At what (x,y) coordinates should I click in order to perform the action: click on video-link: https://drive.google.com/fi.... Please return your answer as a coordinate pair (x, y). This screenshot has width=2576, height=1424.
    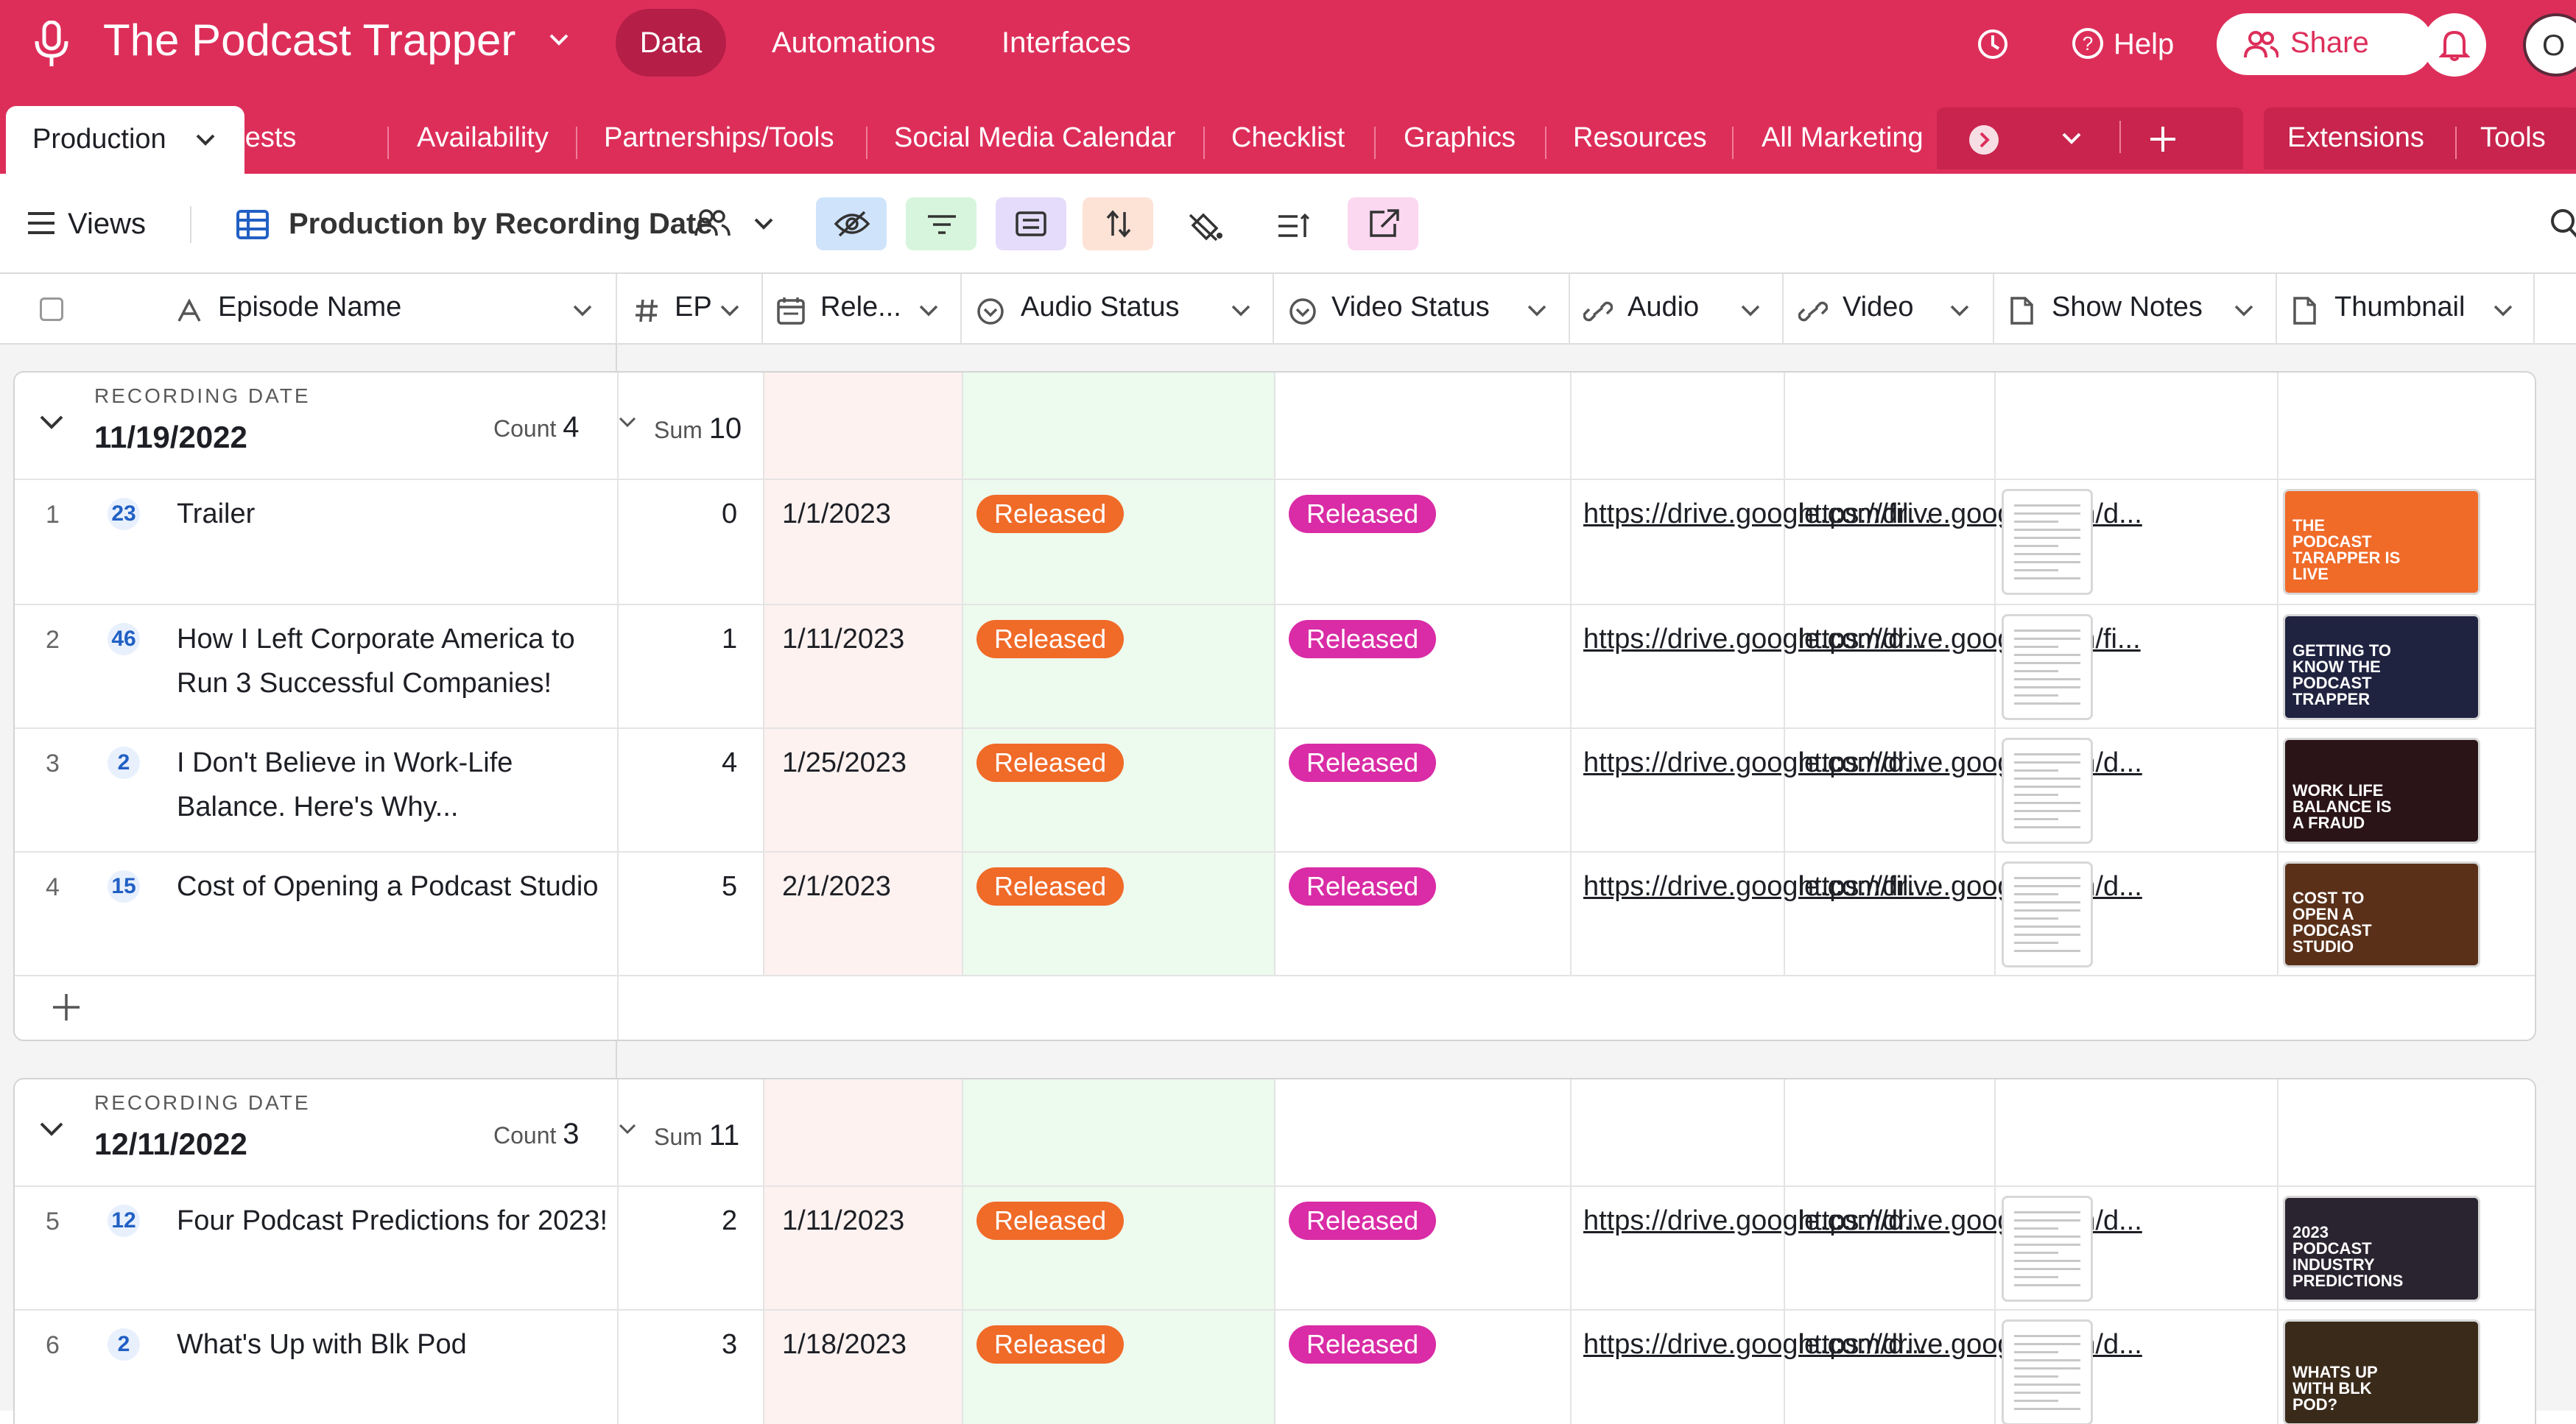
    Looking at the image, I should click on (1969, 639).